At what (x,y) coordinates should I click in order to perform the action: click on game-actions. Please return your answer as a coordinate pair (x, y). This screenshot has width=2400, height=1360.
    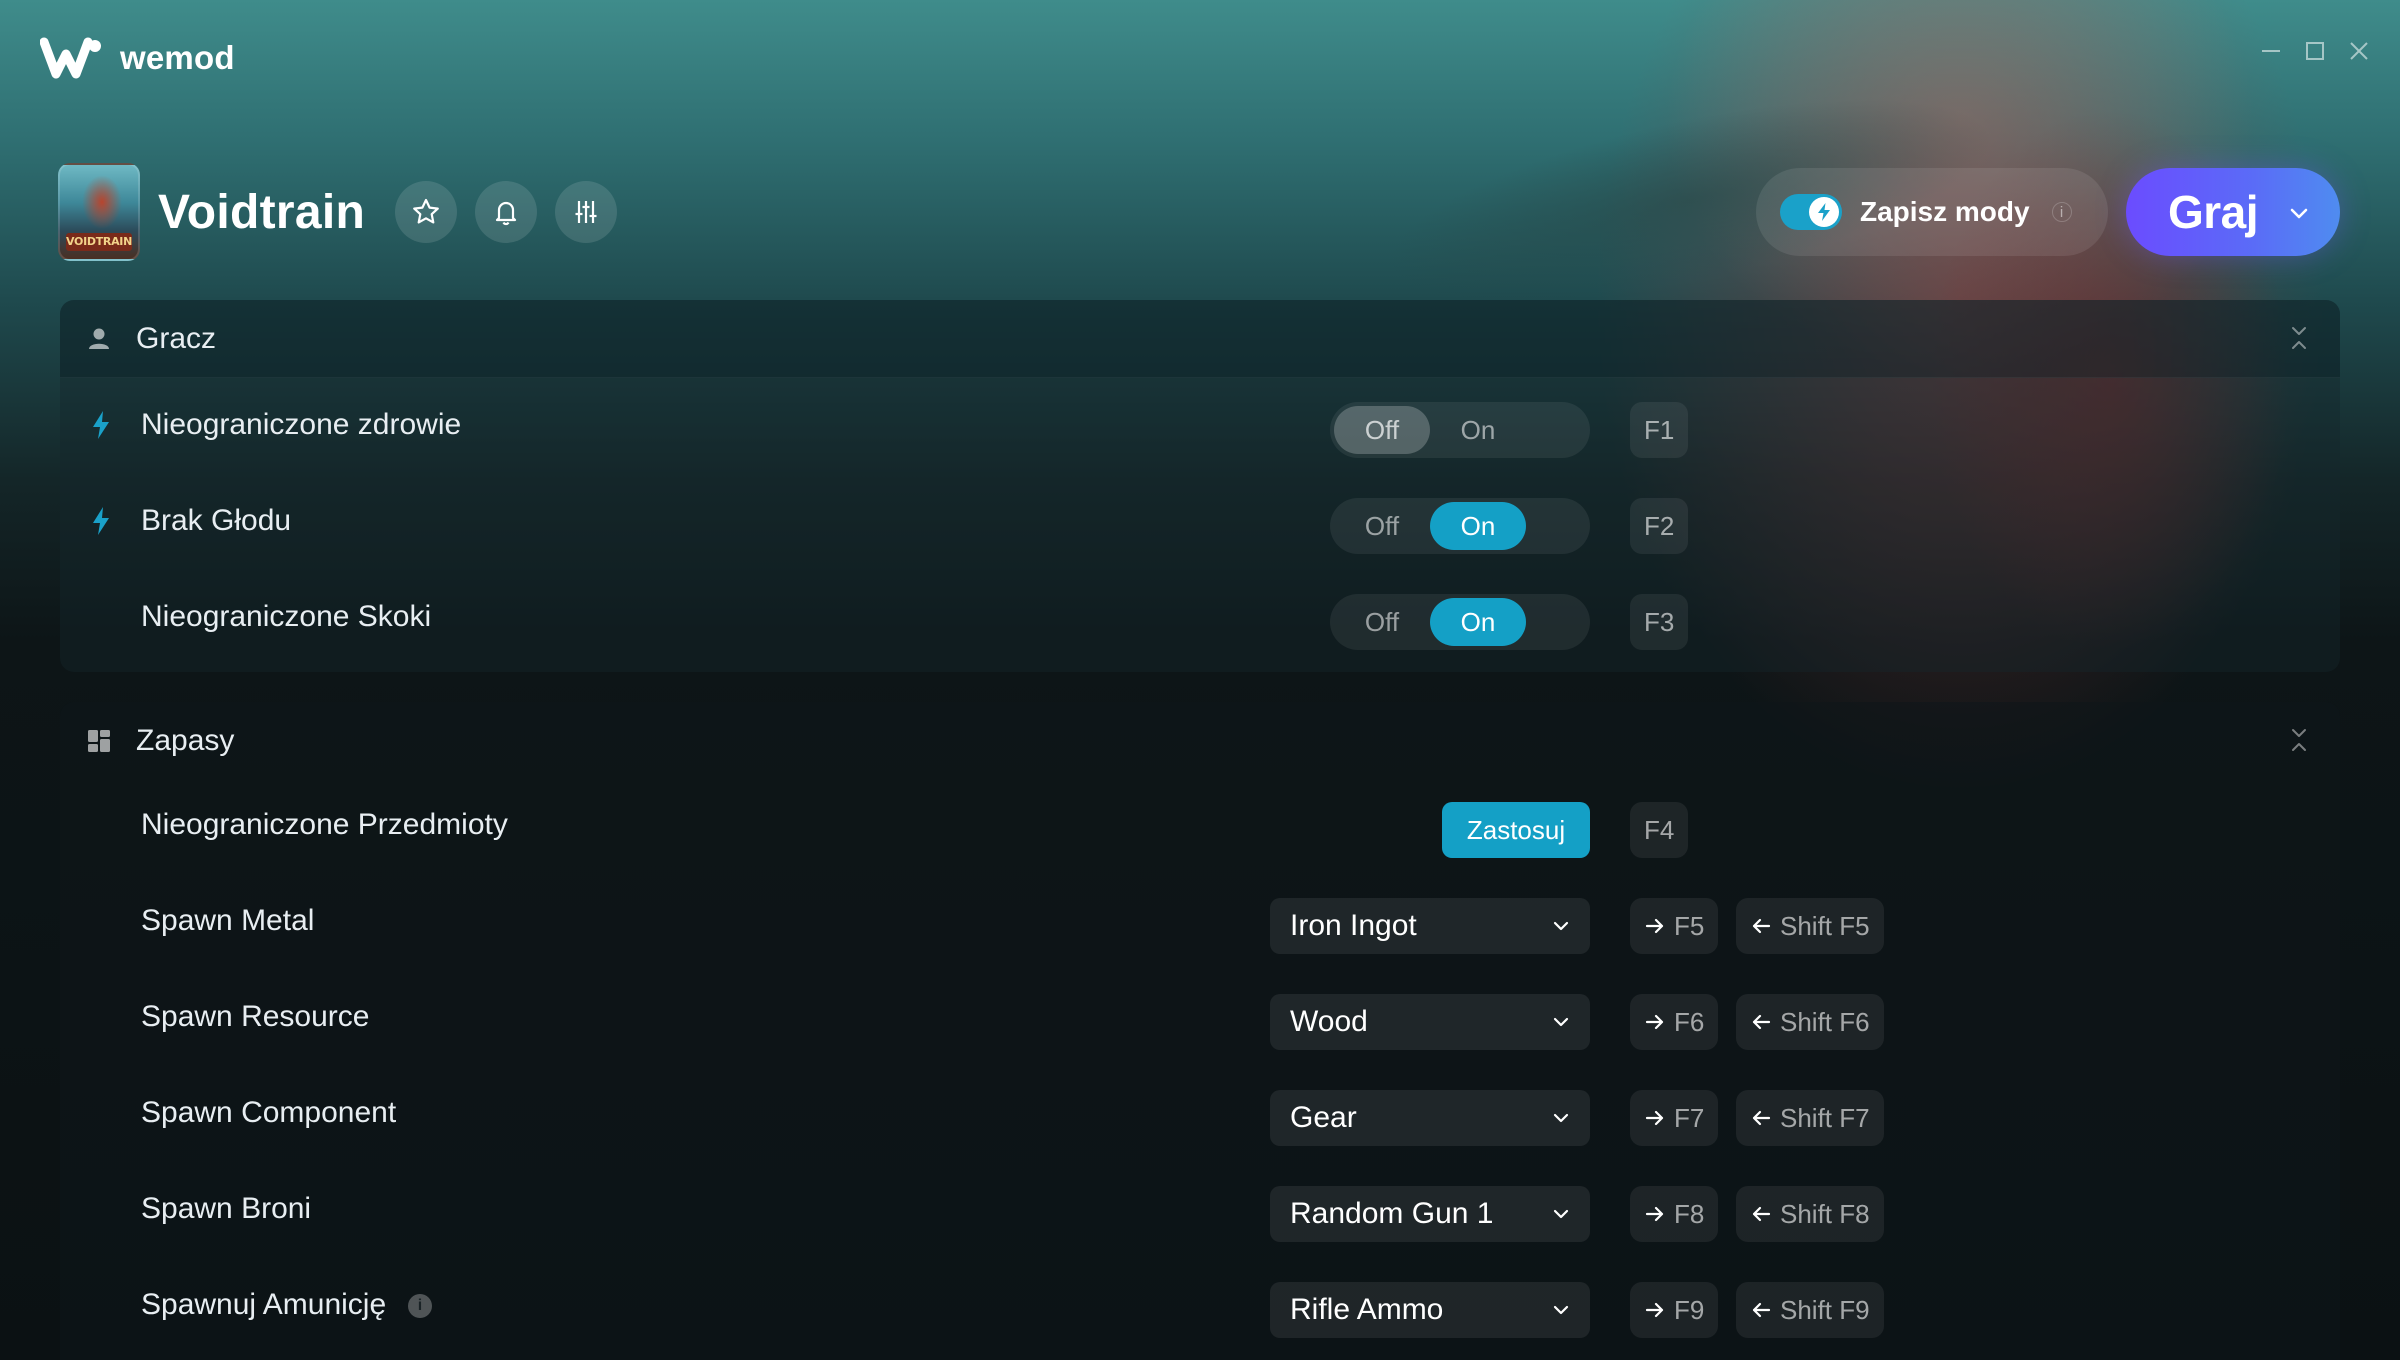
    Looking at the image, I should click on (506, 212).